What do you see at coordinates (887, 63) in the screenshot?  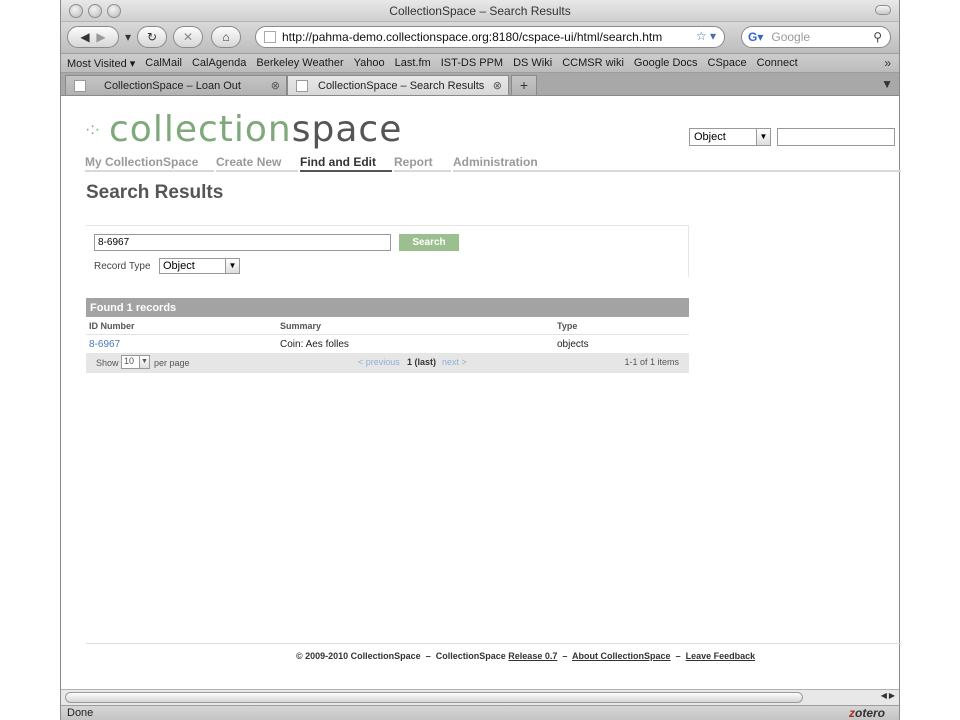 I see `bookmarks-overflow-icon: »` at bounding box center [887, 63].